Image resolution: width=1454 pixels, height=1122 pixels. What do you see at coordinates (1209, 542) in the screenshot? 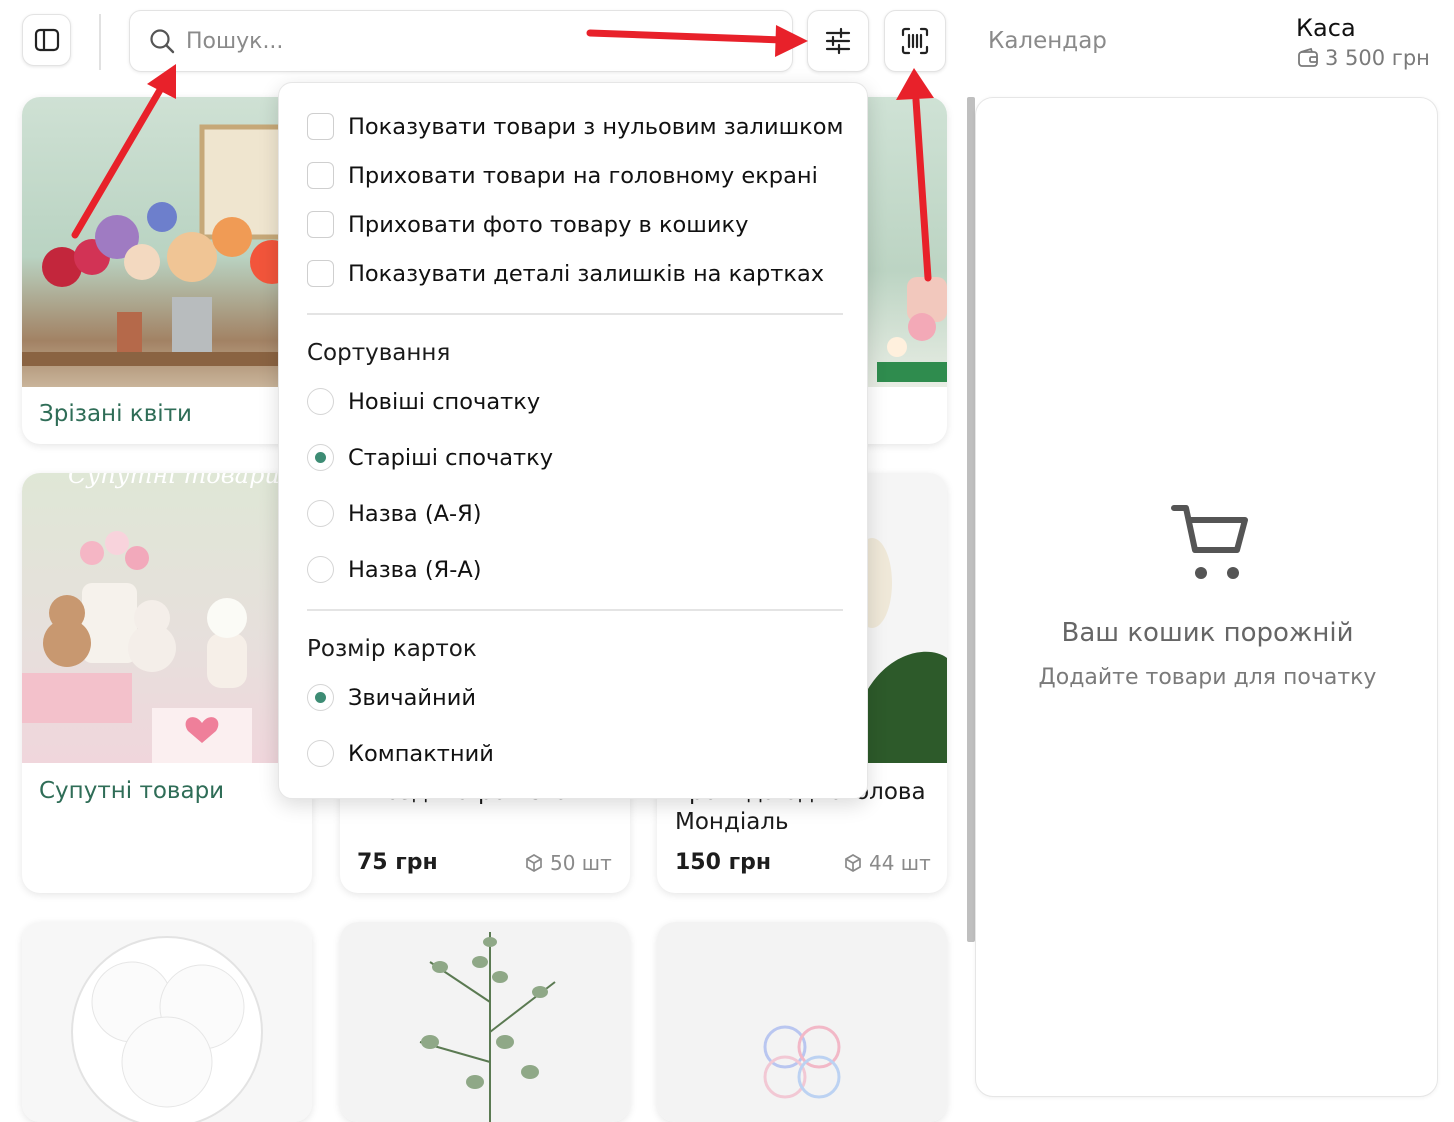
I see `shopping-cart-icon` at bounding box center [1209, 542].